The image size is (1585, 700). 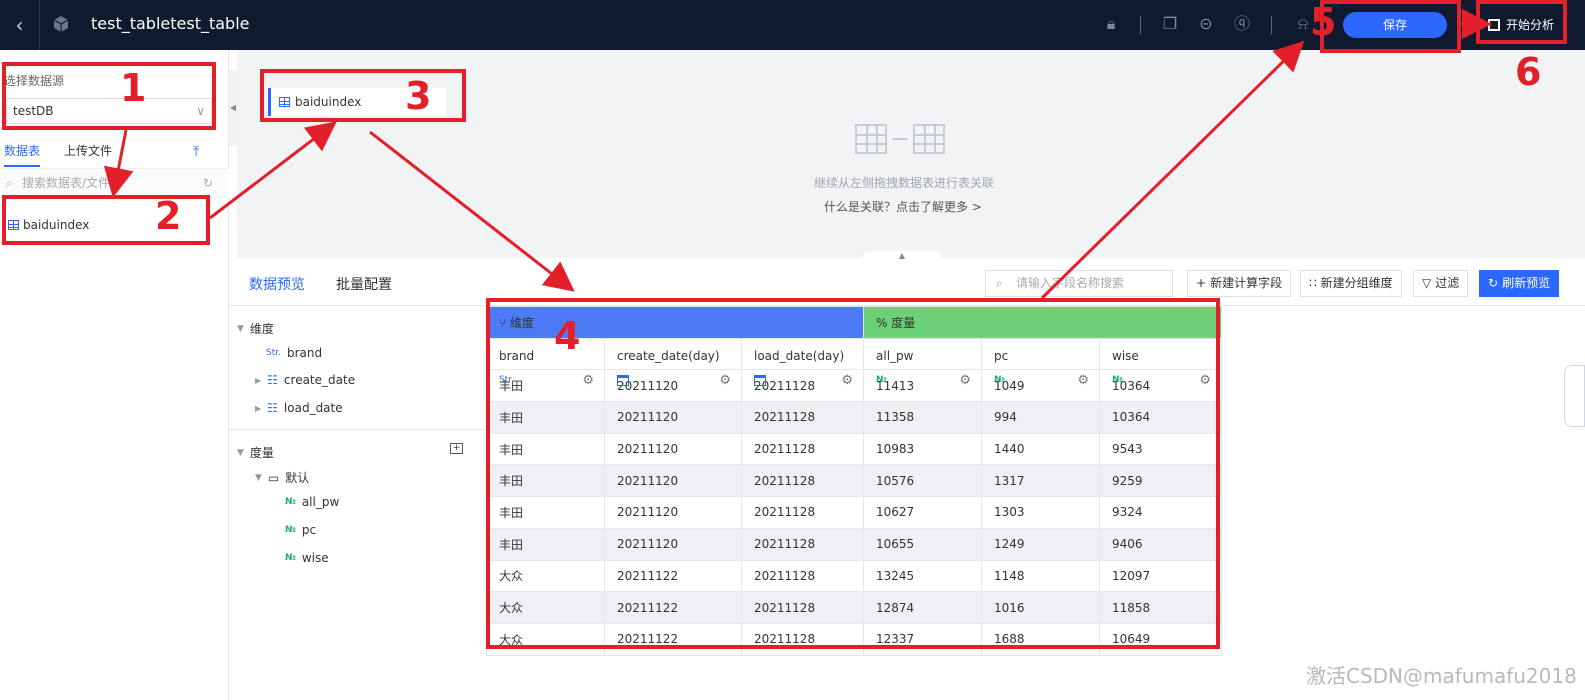 What do you see at coordinates (1206, 24) in the screenshot?
I see `minus-circle-icon: ⊝` at bounding box center [1206, 24].